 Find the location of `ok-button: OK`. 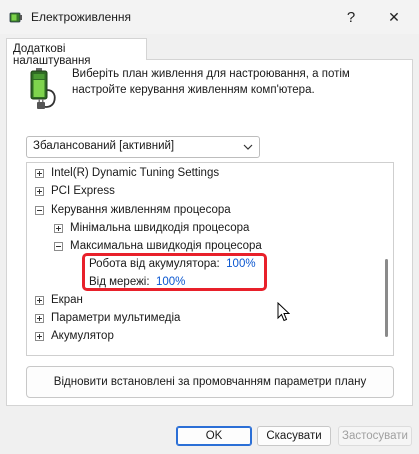

ok-button: OK is located at coordinates (214, 436).